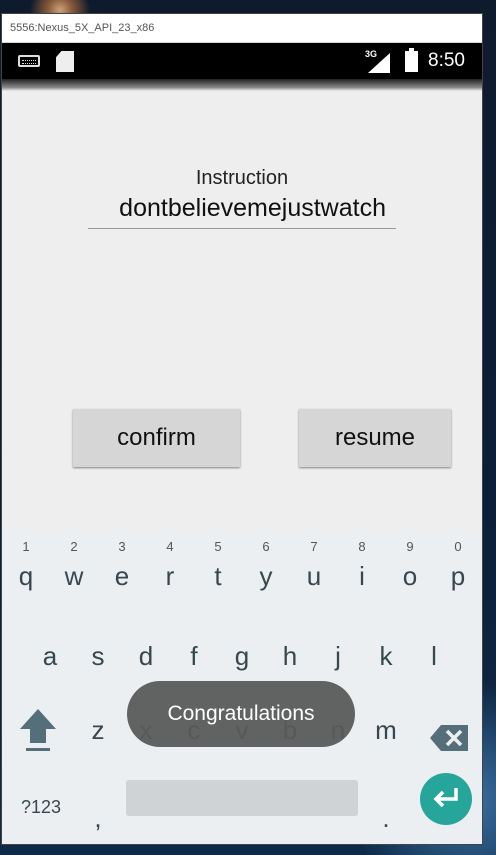 The height and width of the screenshot is (855, 496). I want to click on key-label: d, so click(146, 656).